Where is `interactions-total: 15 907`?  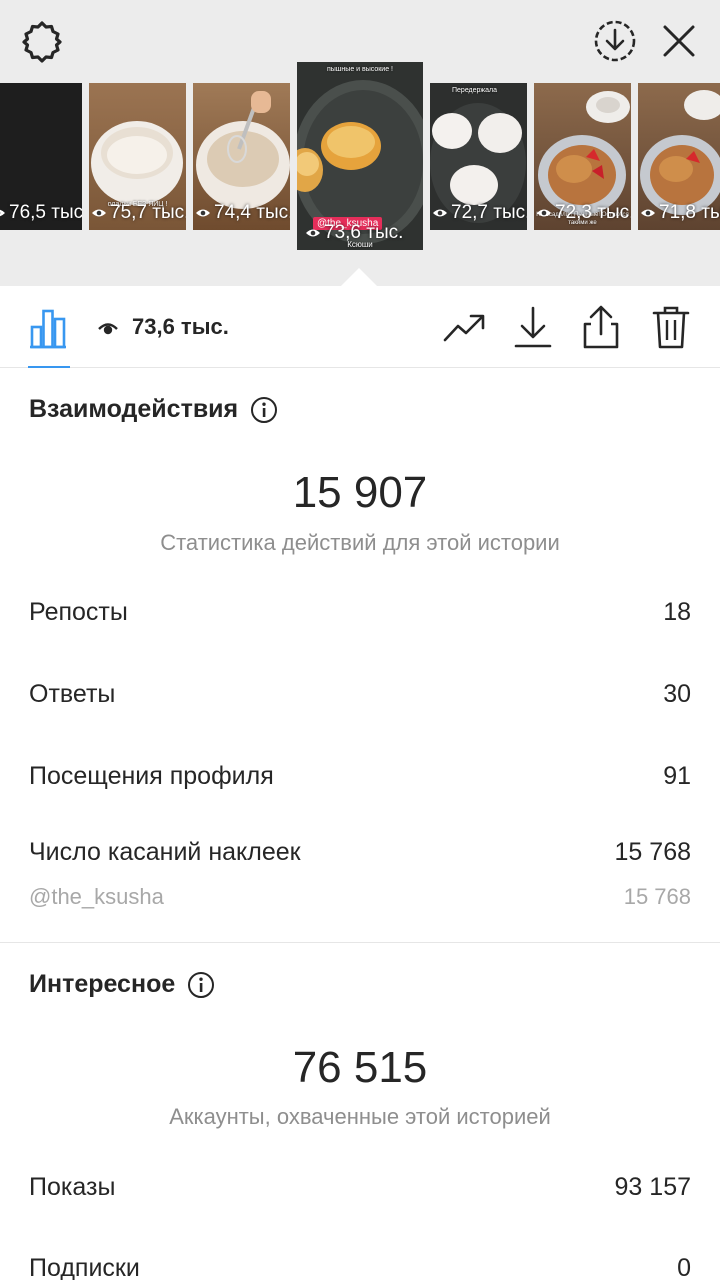 interactions-total: 15 907 is located at coordinates (360, 492).